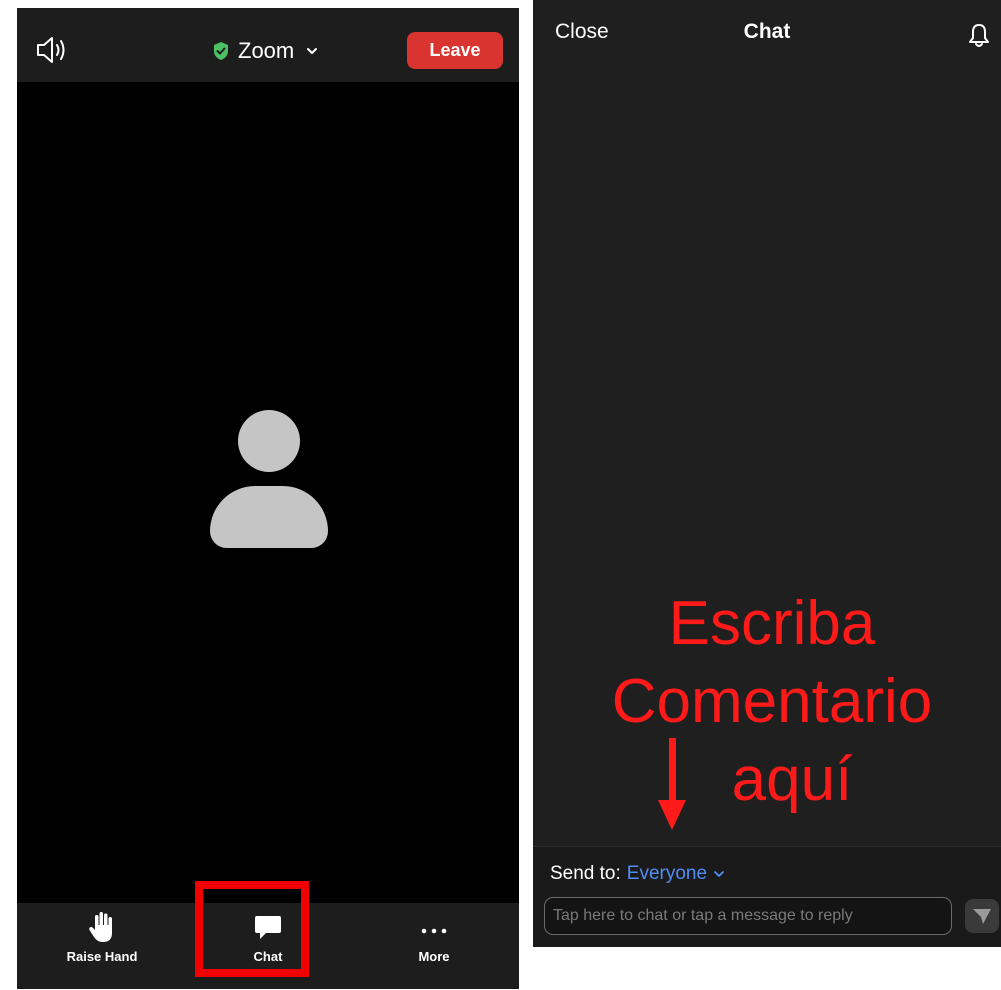 Image resolution: width=1001 pixels, height=990 pixels. I want to click on avatar-body, so click(269, 517).